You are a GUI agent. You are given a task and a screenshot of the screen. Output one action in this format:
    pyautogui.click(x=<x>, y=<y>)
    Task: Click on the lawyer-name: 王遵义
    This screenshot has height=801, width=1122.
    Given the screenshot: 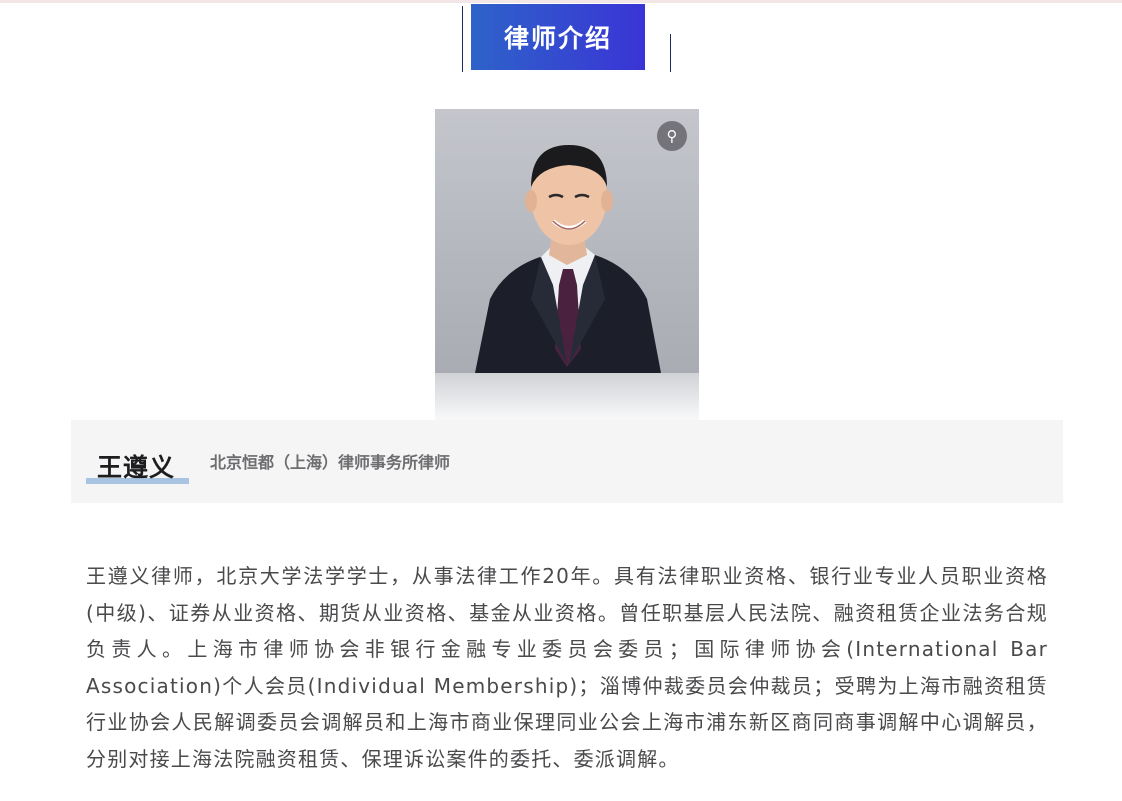 What is the action you would take?
    pyautogui.click(x=136, y=467)
    